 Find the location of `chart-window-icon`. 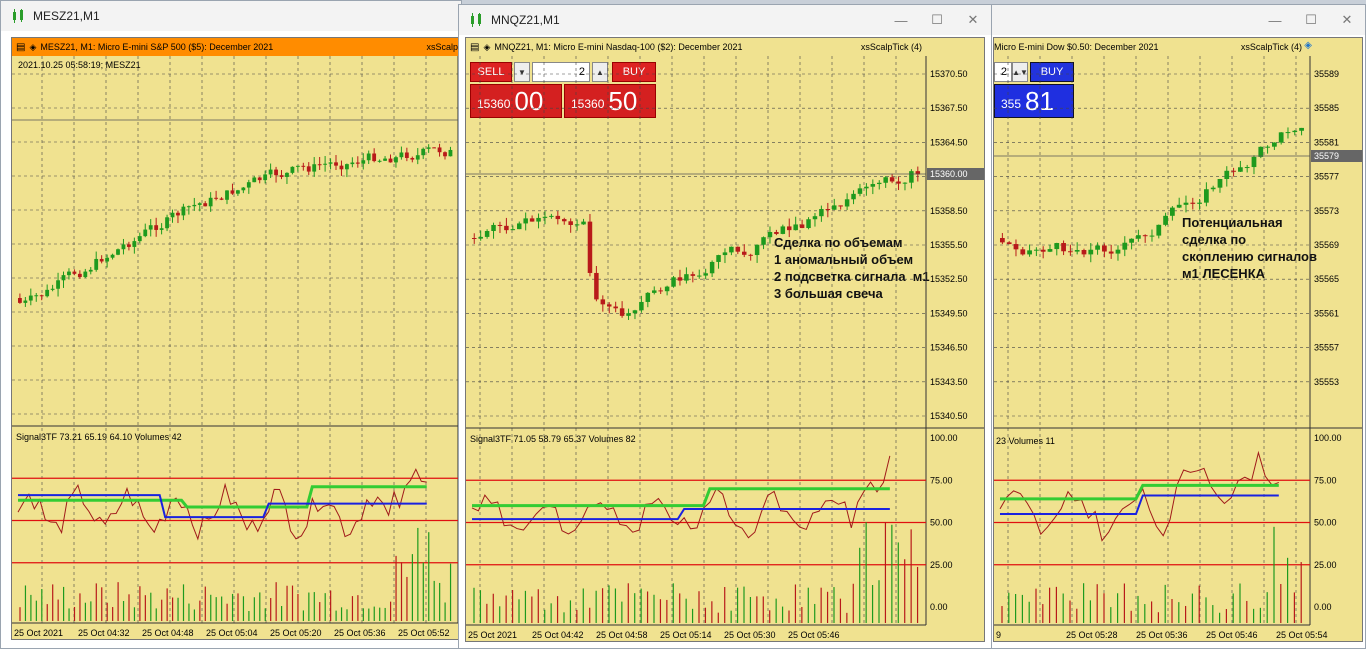

chart-window-icon is located at coordinates (18, 16).